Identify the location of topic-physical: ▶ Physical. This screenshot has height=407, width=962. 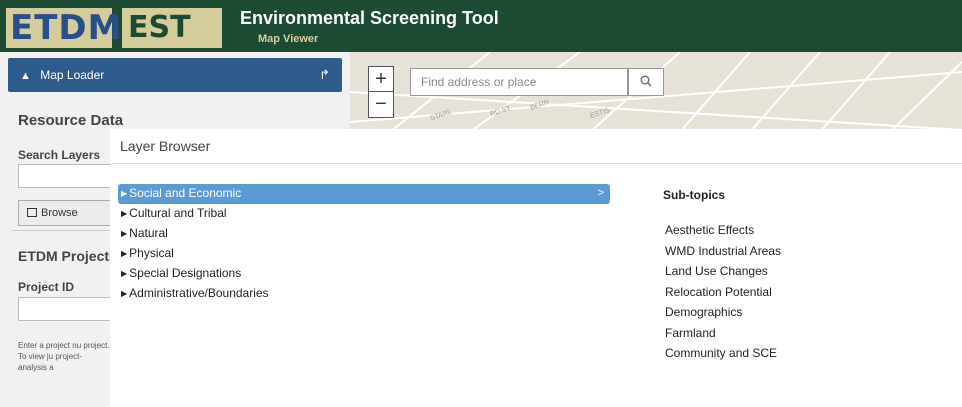
(364, 254).